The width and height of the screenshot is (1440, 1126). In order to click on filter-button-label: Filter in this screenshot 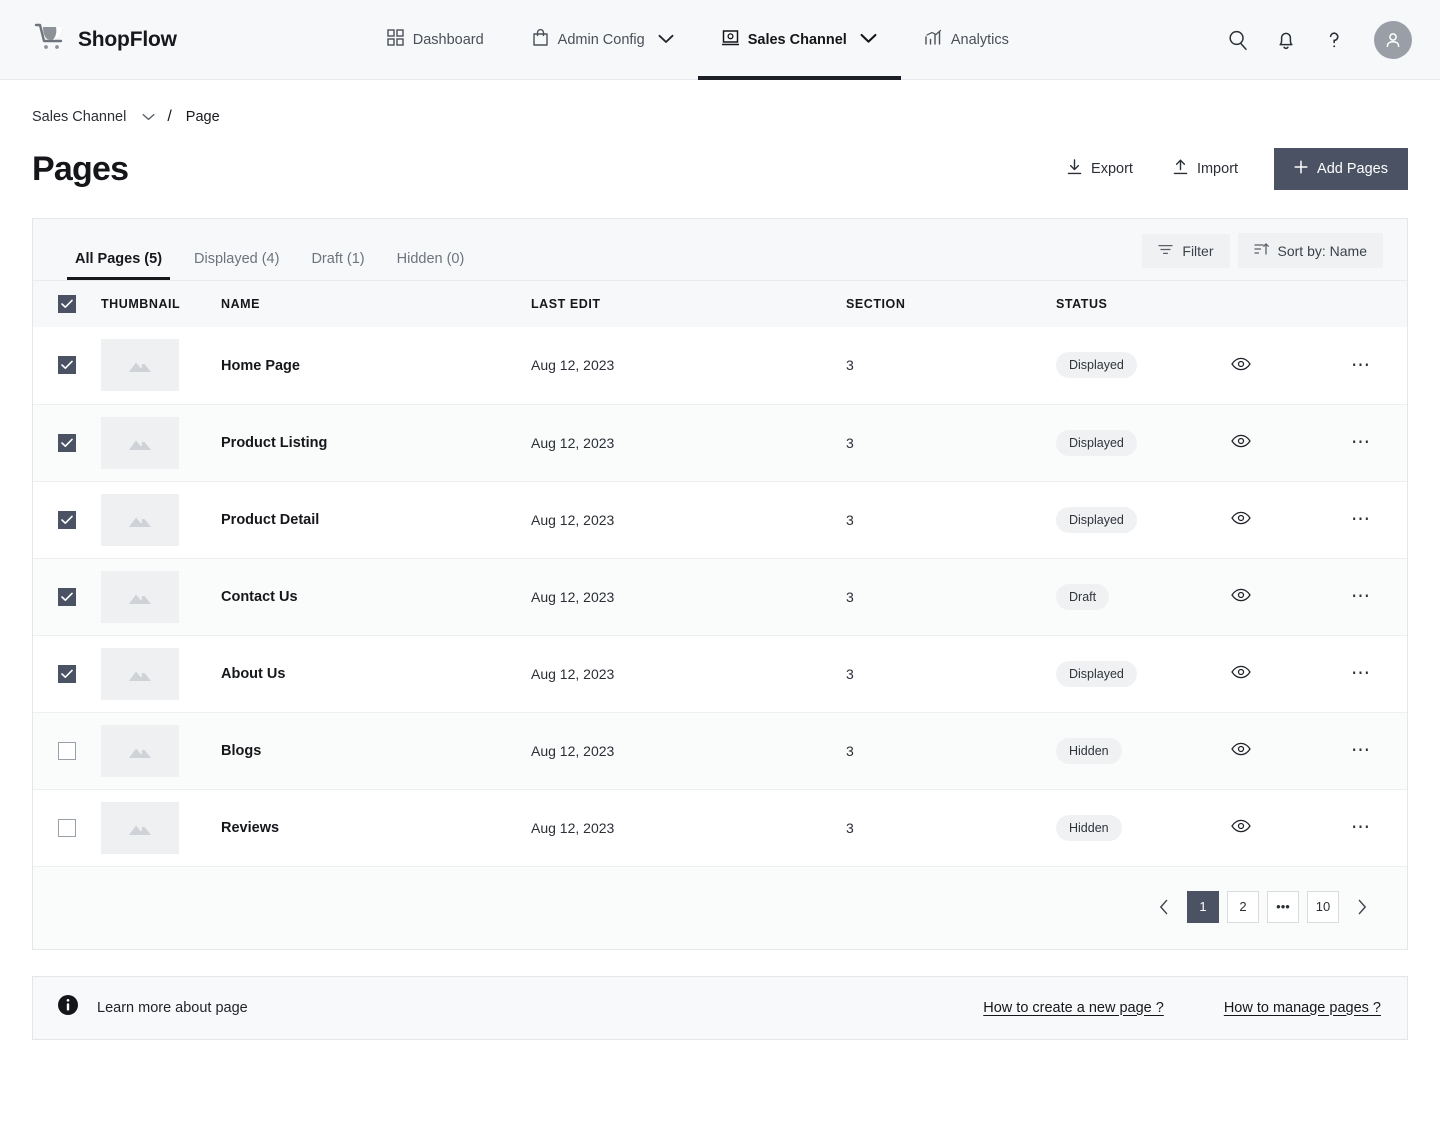, I will do `click(1198, 250)`.